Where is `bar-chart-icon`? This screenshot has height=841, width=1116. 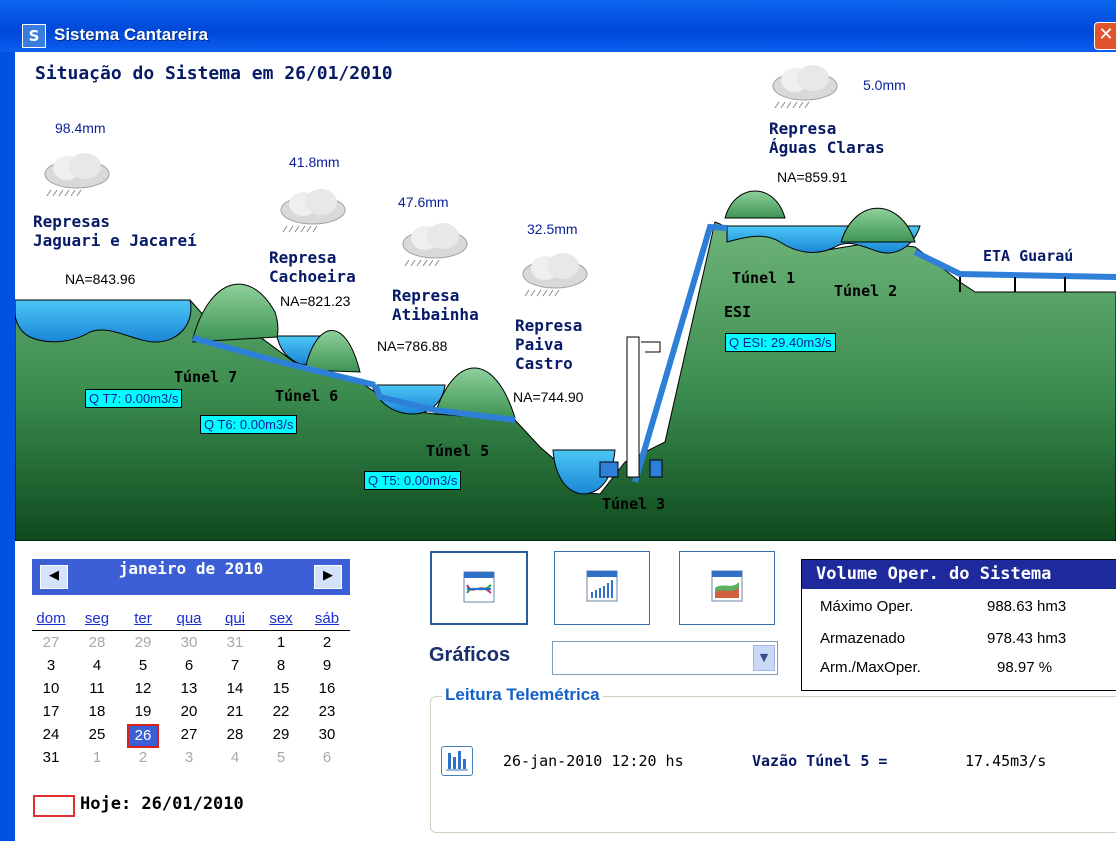
bar-chart-icon is located at coordinates (602, 586).